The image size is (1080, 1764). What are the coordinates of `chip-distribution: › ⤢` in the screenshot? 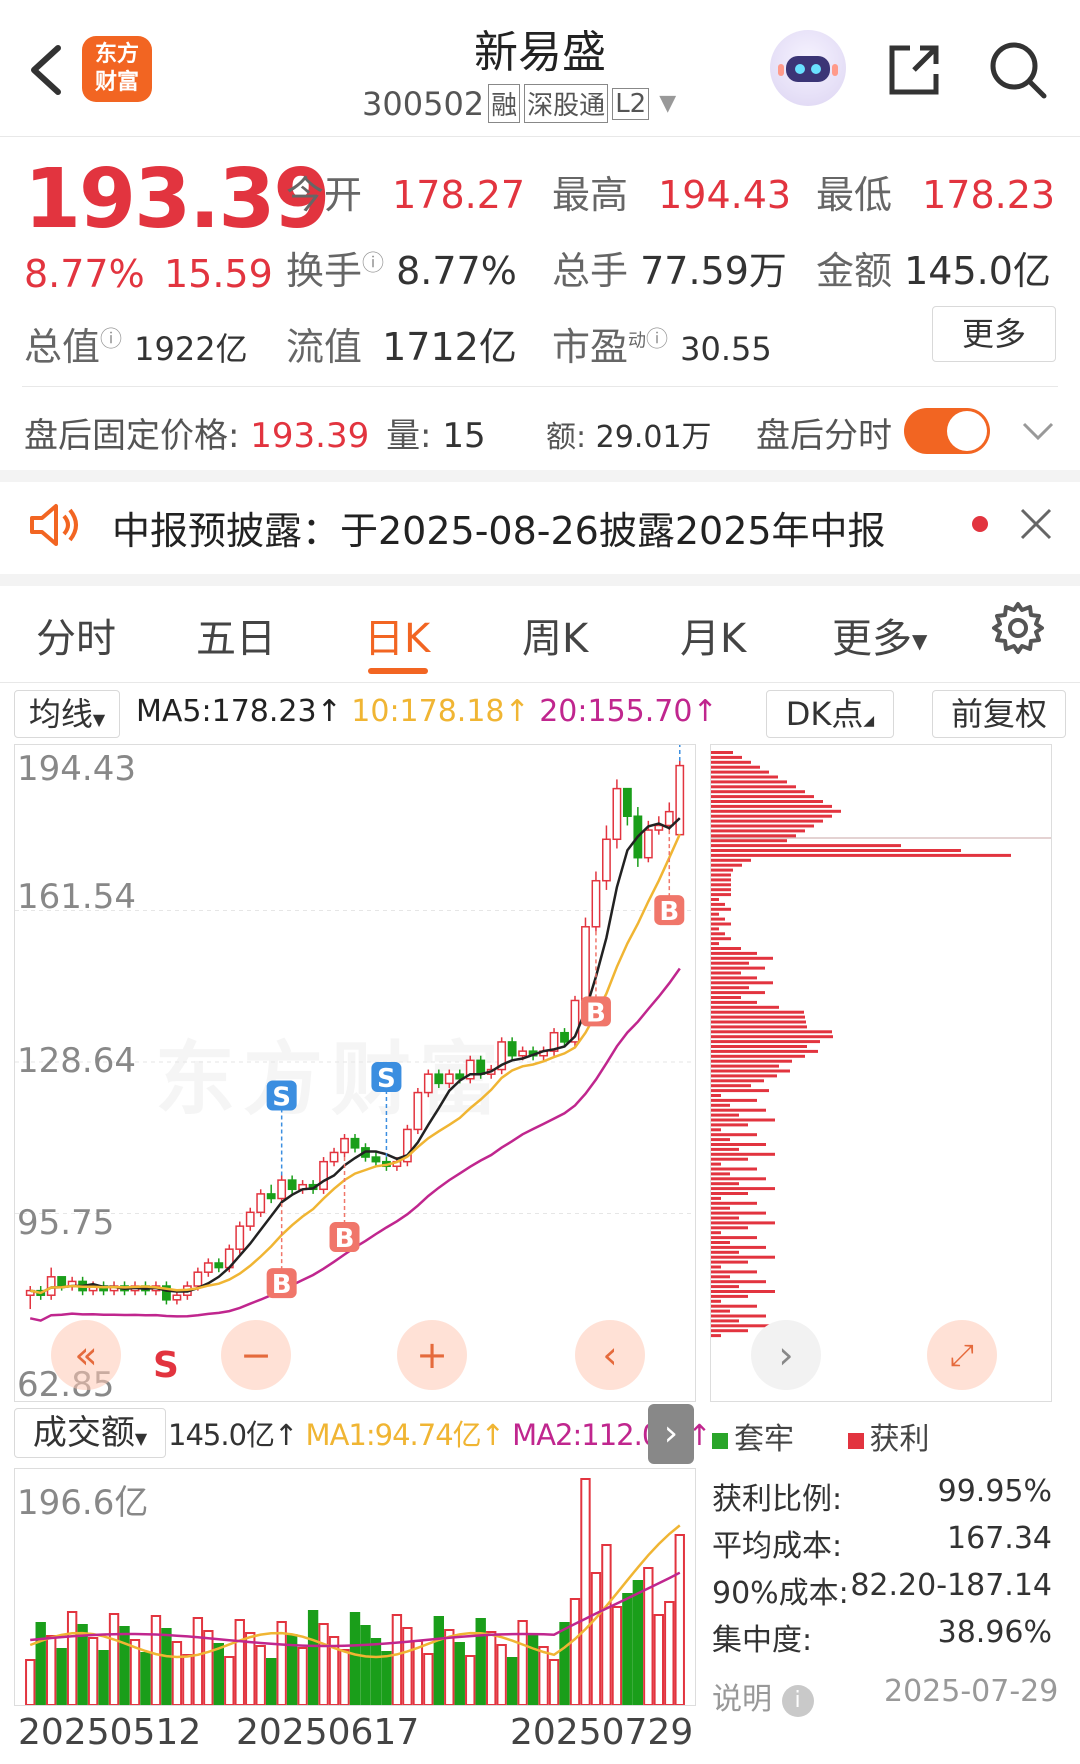 It's located at (881, 1073).